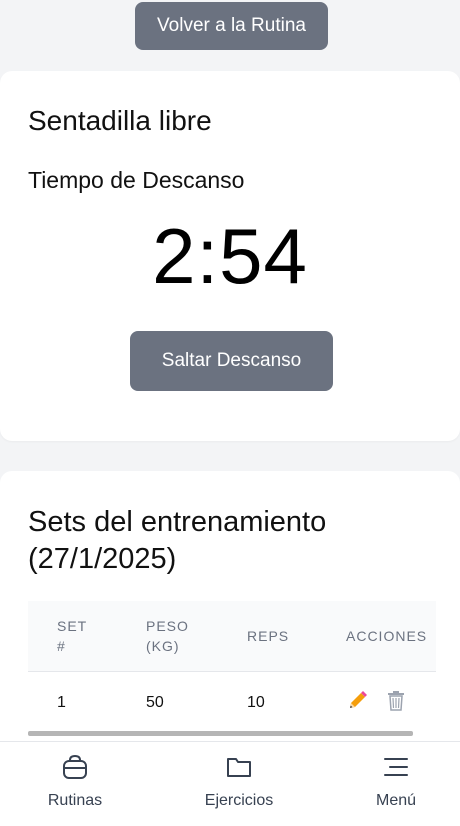 This screenshot has height=826, width=460. I want to click on trash-icon, so click(396, 703).